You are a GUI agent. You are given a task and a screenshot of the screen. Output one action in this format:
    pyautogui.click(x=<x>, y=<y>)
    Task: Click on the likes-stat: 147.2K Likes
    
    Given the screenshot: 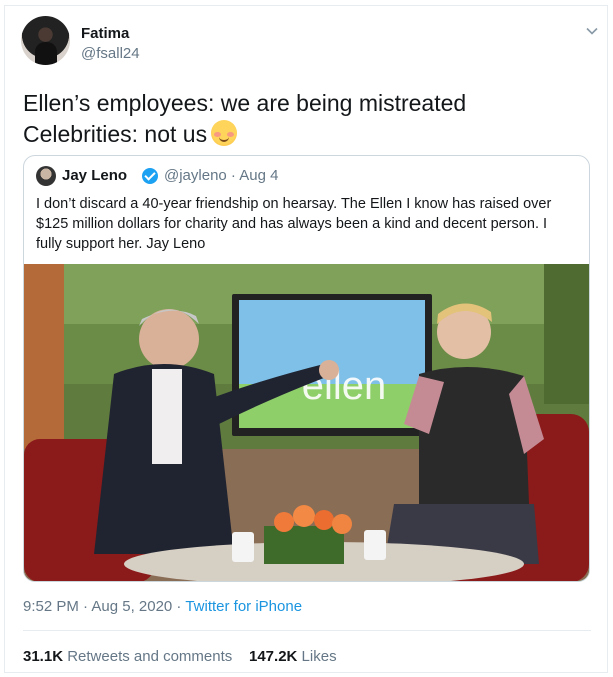 What is the action you would take?
    pyautogui.click(x=293, y=656)
    